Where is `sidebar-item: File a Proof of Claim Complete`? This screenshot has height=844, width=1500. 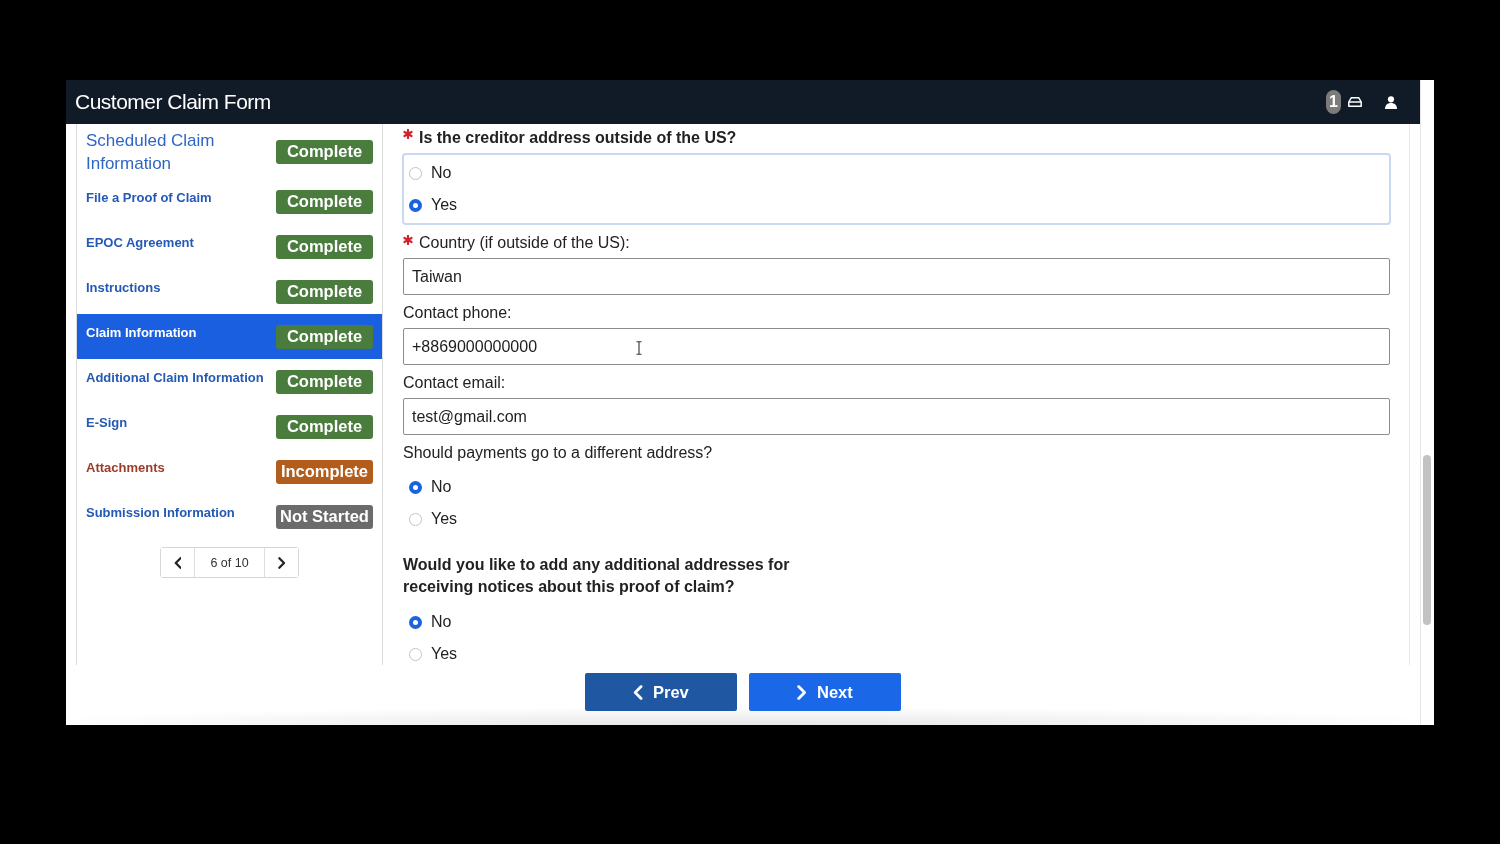
sidebar-item: File a Proof of Claim Complete is located at coordinates (229, 201).